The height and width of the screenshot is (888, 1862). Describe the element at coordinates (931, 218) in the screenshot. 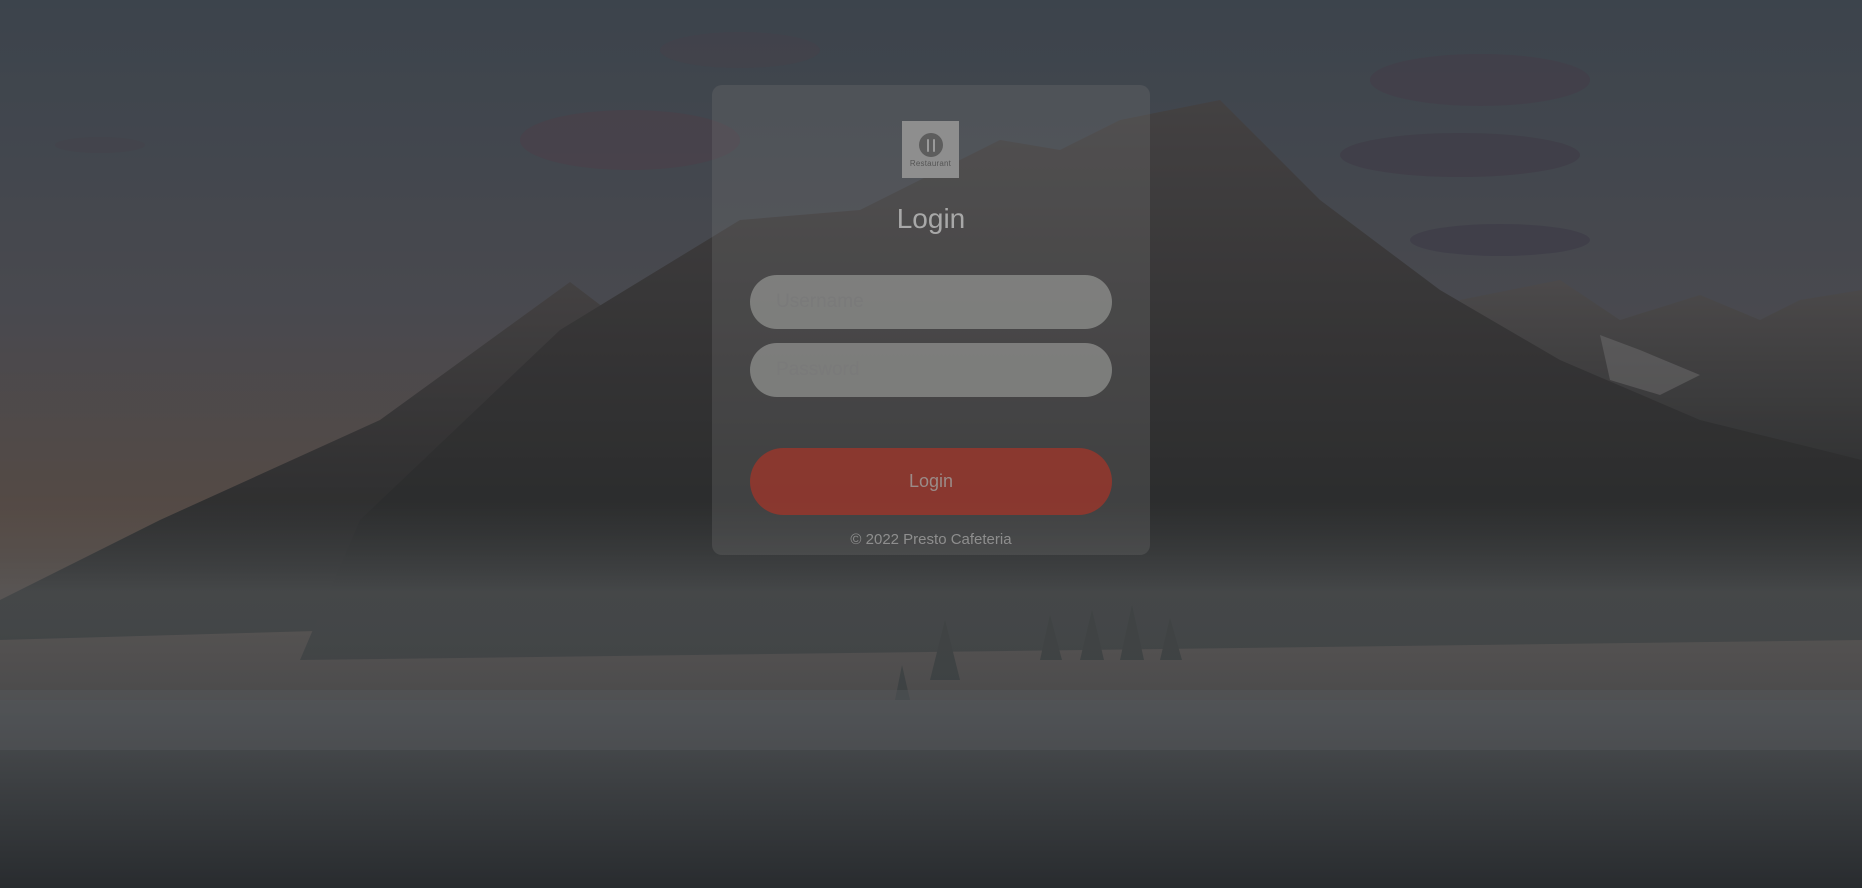

I see `login-title: Login` at that location.